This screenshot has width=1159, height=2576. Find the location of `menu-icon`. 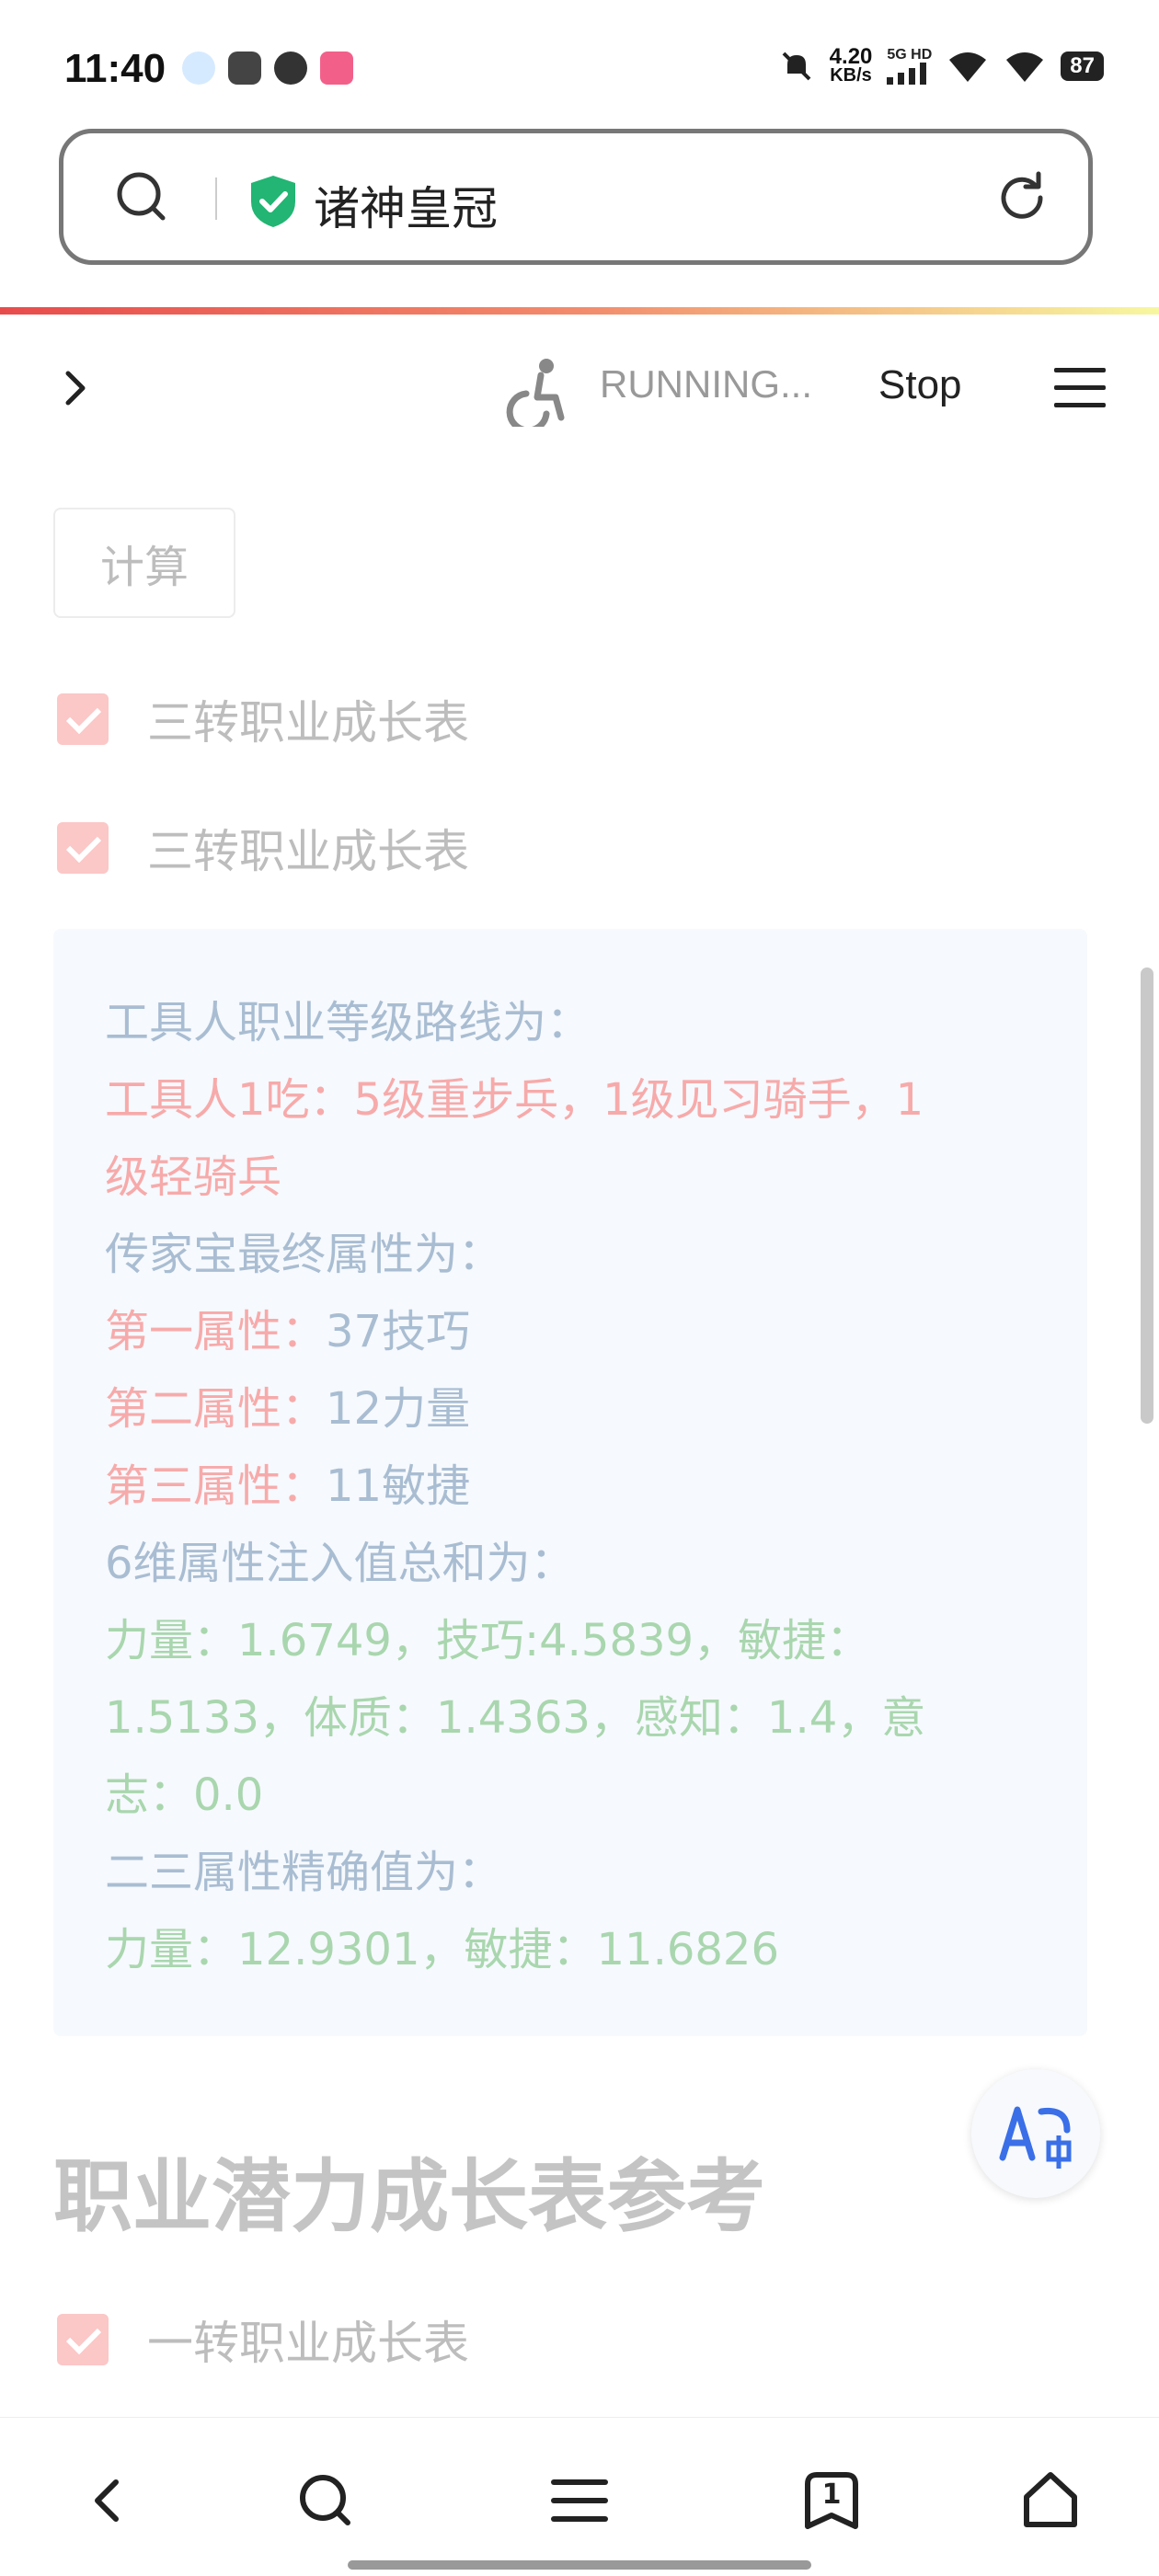

menu-icon is located at coordinates (579, 2500).